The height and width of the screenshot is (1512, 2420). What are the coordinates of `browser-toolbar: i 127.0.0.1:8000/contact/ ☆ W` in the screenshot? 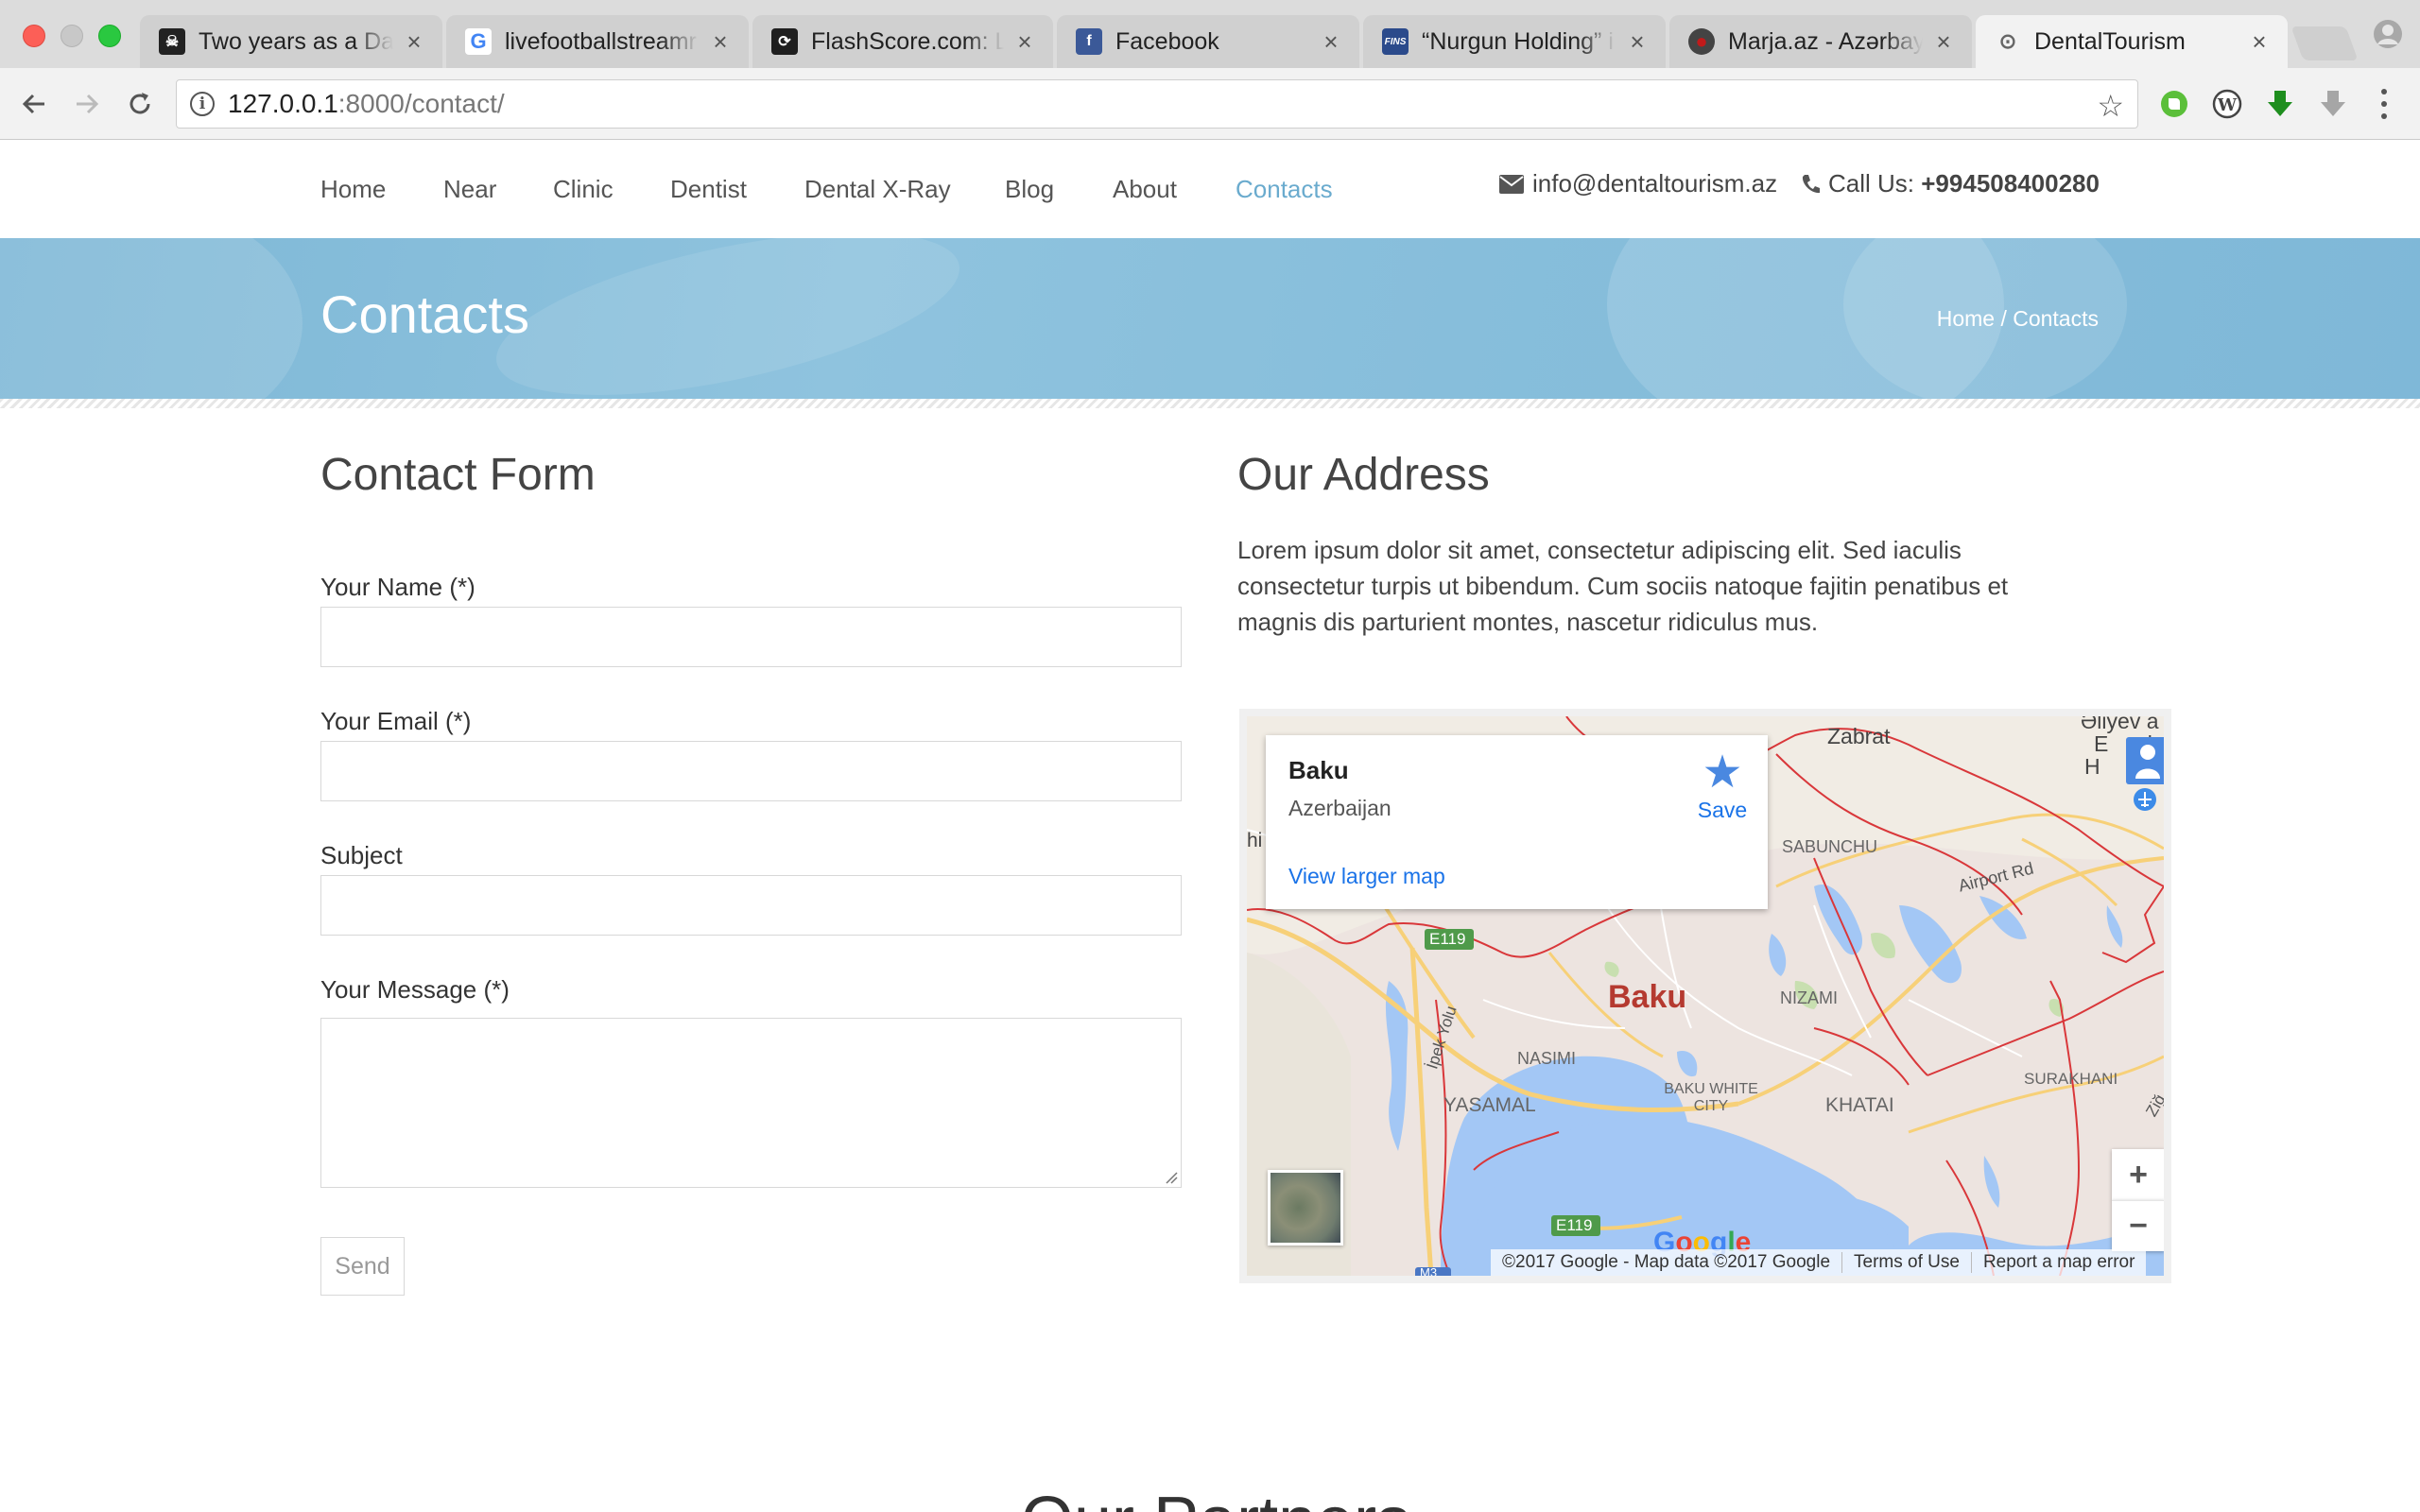 It's located at (1210, 104).